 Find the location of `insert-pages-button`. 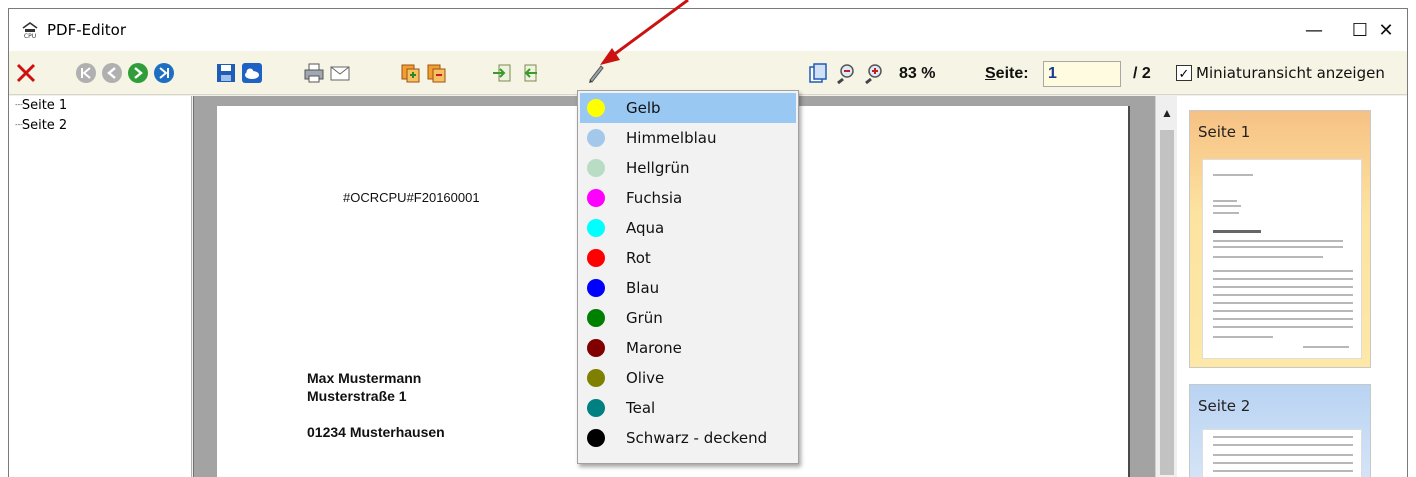

insert-pages-button is located at coordinates (410, 73).